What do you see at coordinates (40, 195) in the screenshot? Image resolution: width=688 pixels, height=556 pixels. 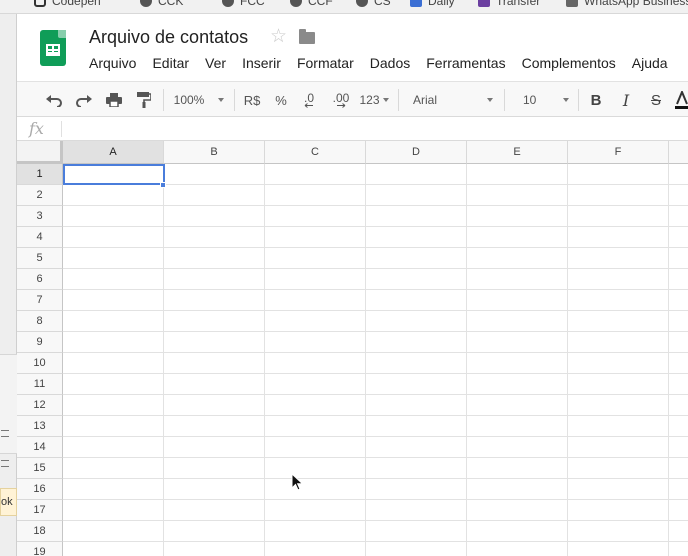 I see `row-header-2: 2` at bounding box center [40, 195].